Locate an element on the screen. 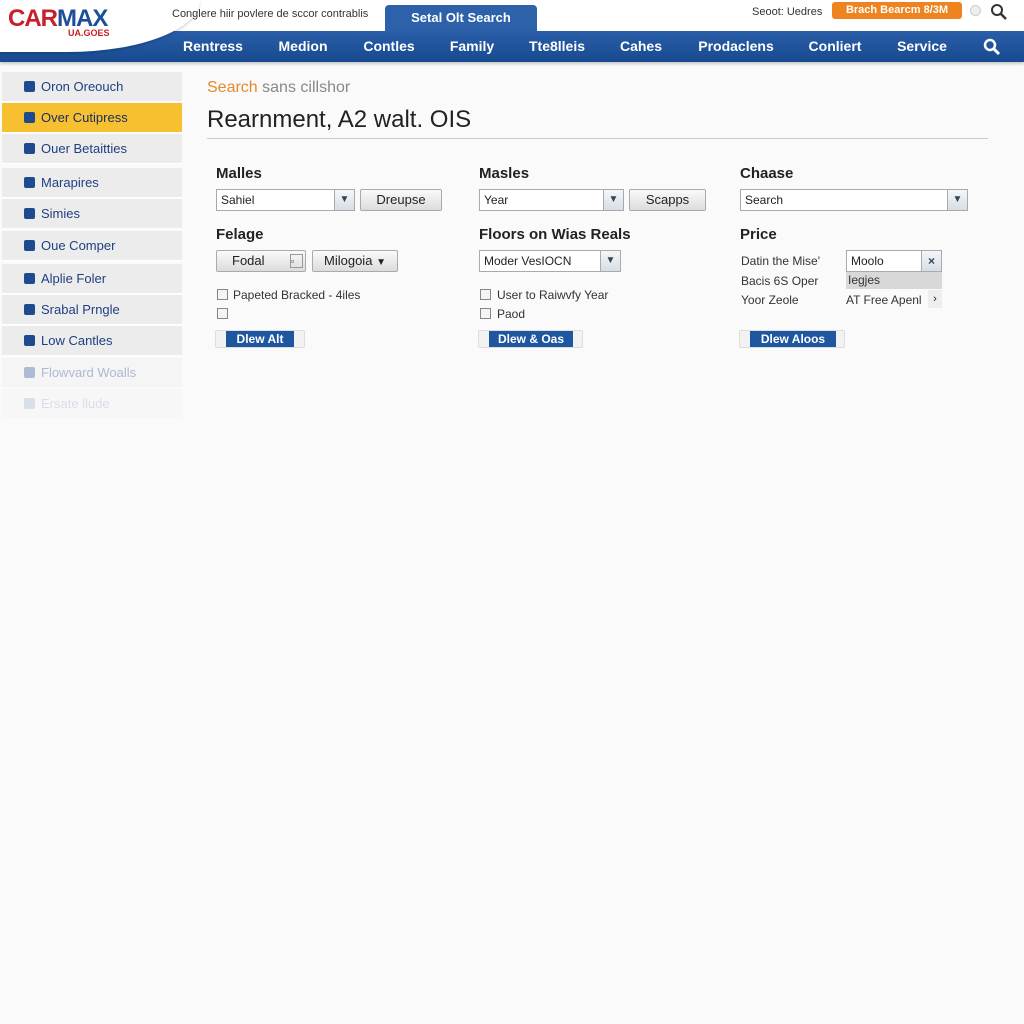 The height and width of the screenshot is (1024, 1024). price-input: Moolo × is located at coordinates (894, 261).